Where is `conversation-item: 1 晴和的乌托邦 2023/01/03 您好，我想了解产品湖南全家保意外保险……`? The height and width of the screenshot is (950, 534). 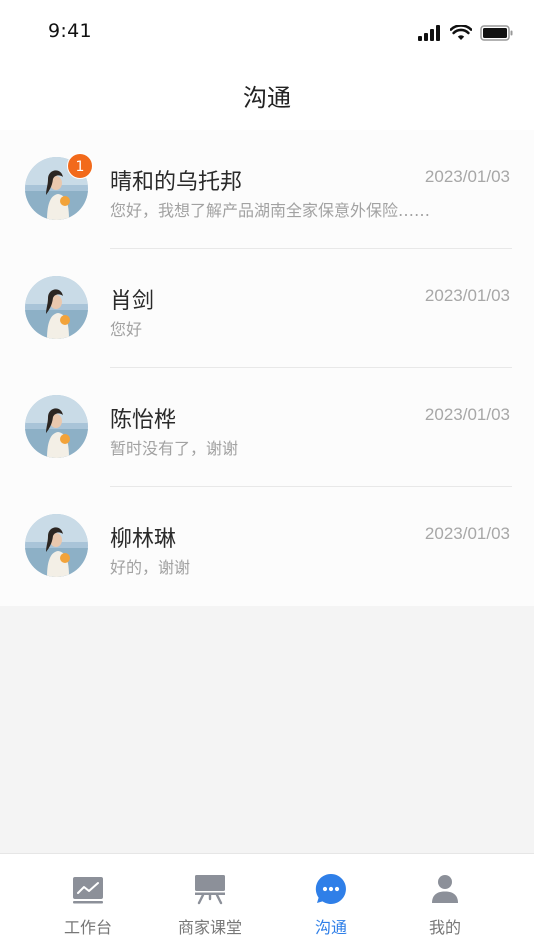 conversation-item: 1 晴和的乌托邦 2023/01/03 您好，我想了解产品湖南全家保意外保险…… is located at coordinates (267, 189).